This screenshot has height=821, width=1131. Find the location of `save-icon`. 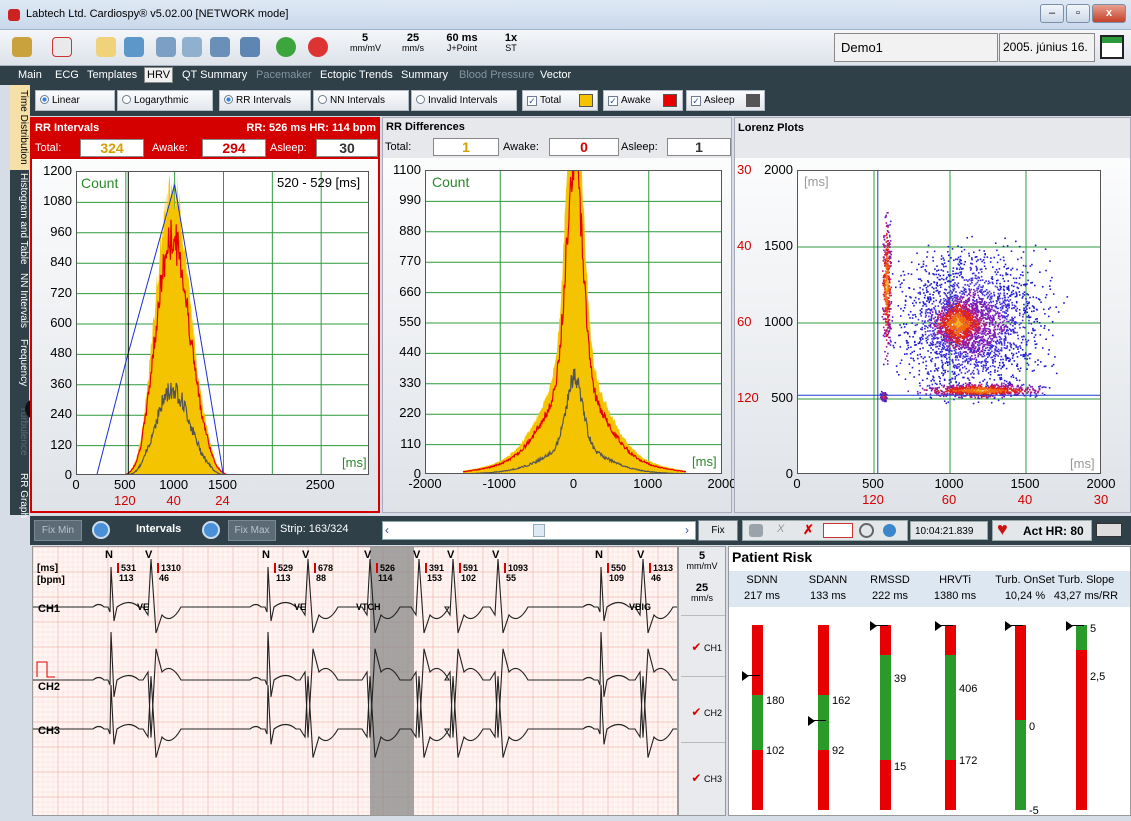

save-icon is located at coordinates (134, 47).